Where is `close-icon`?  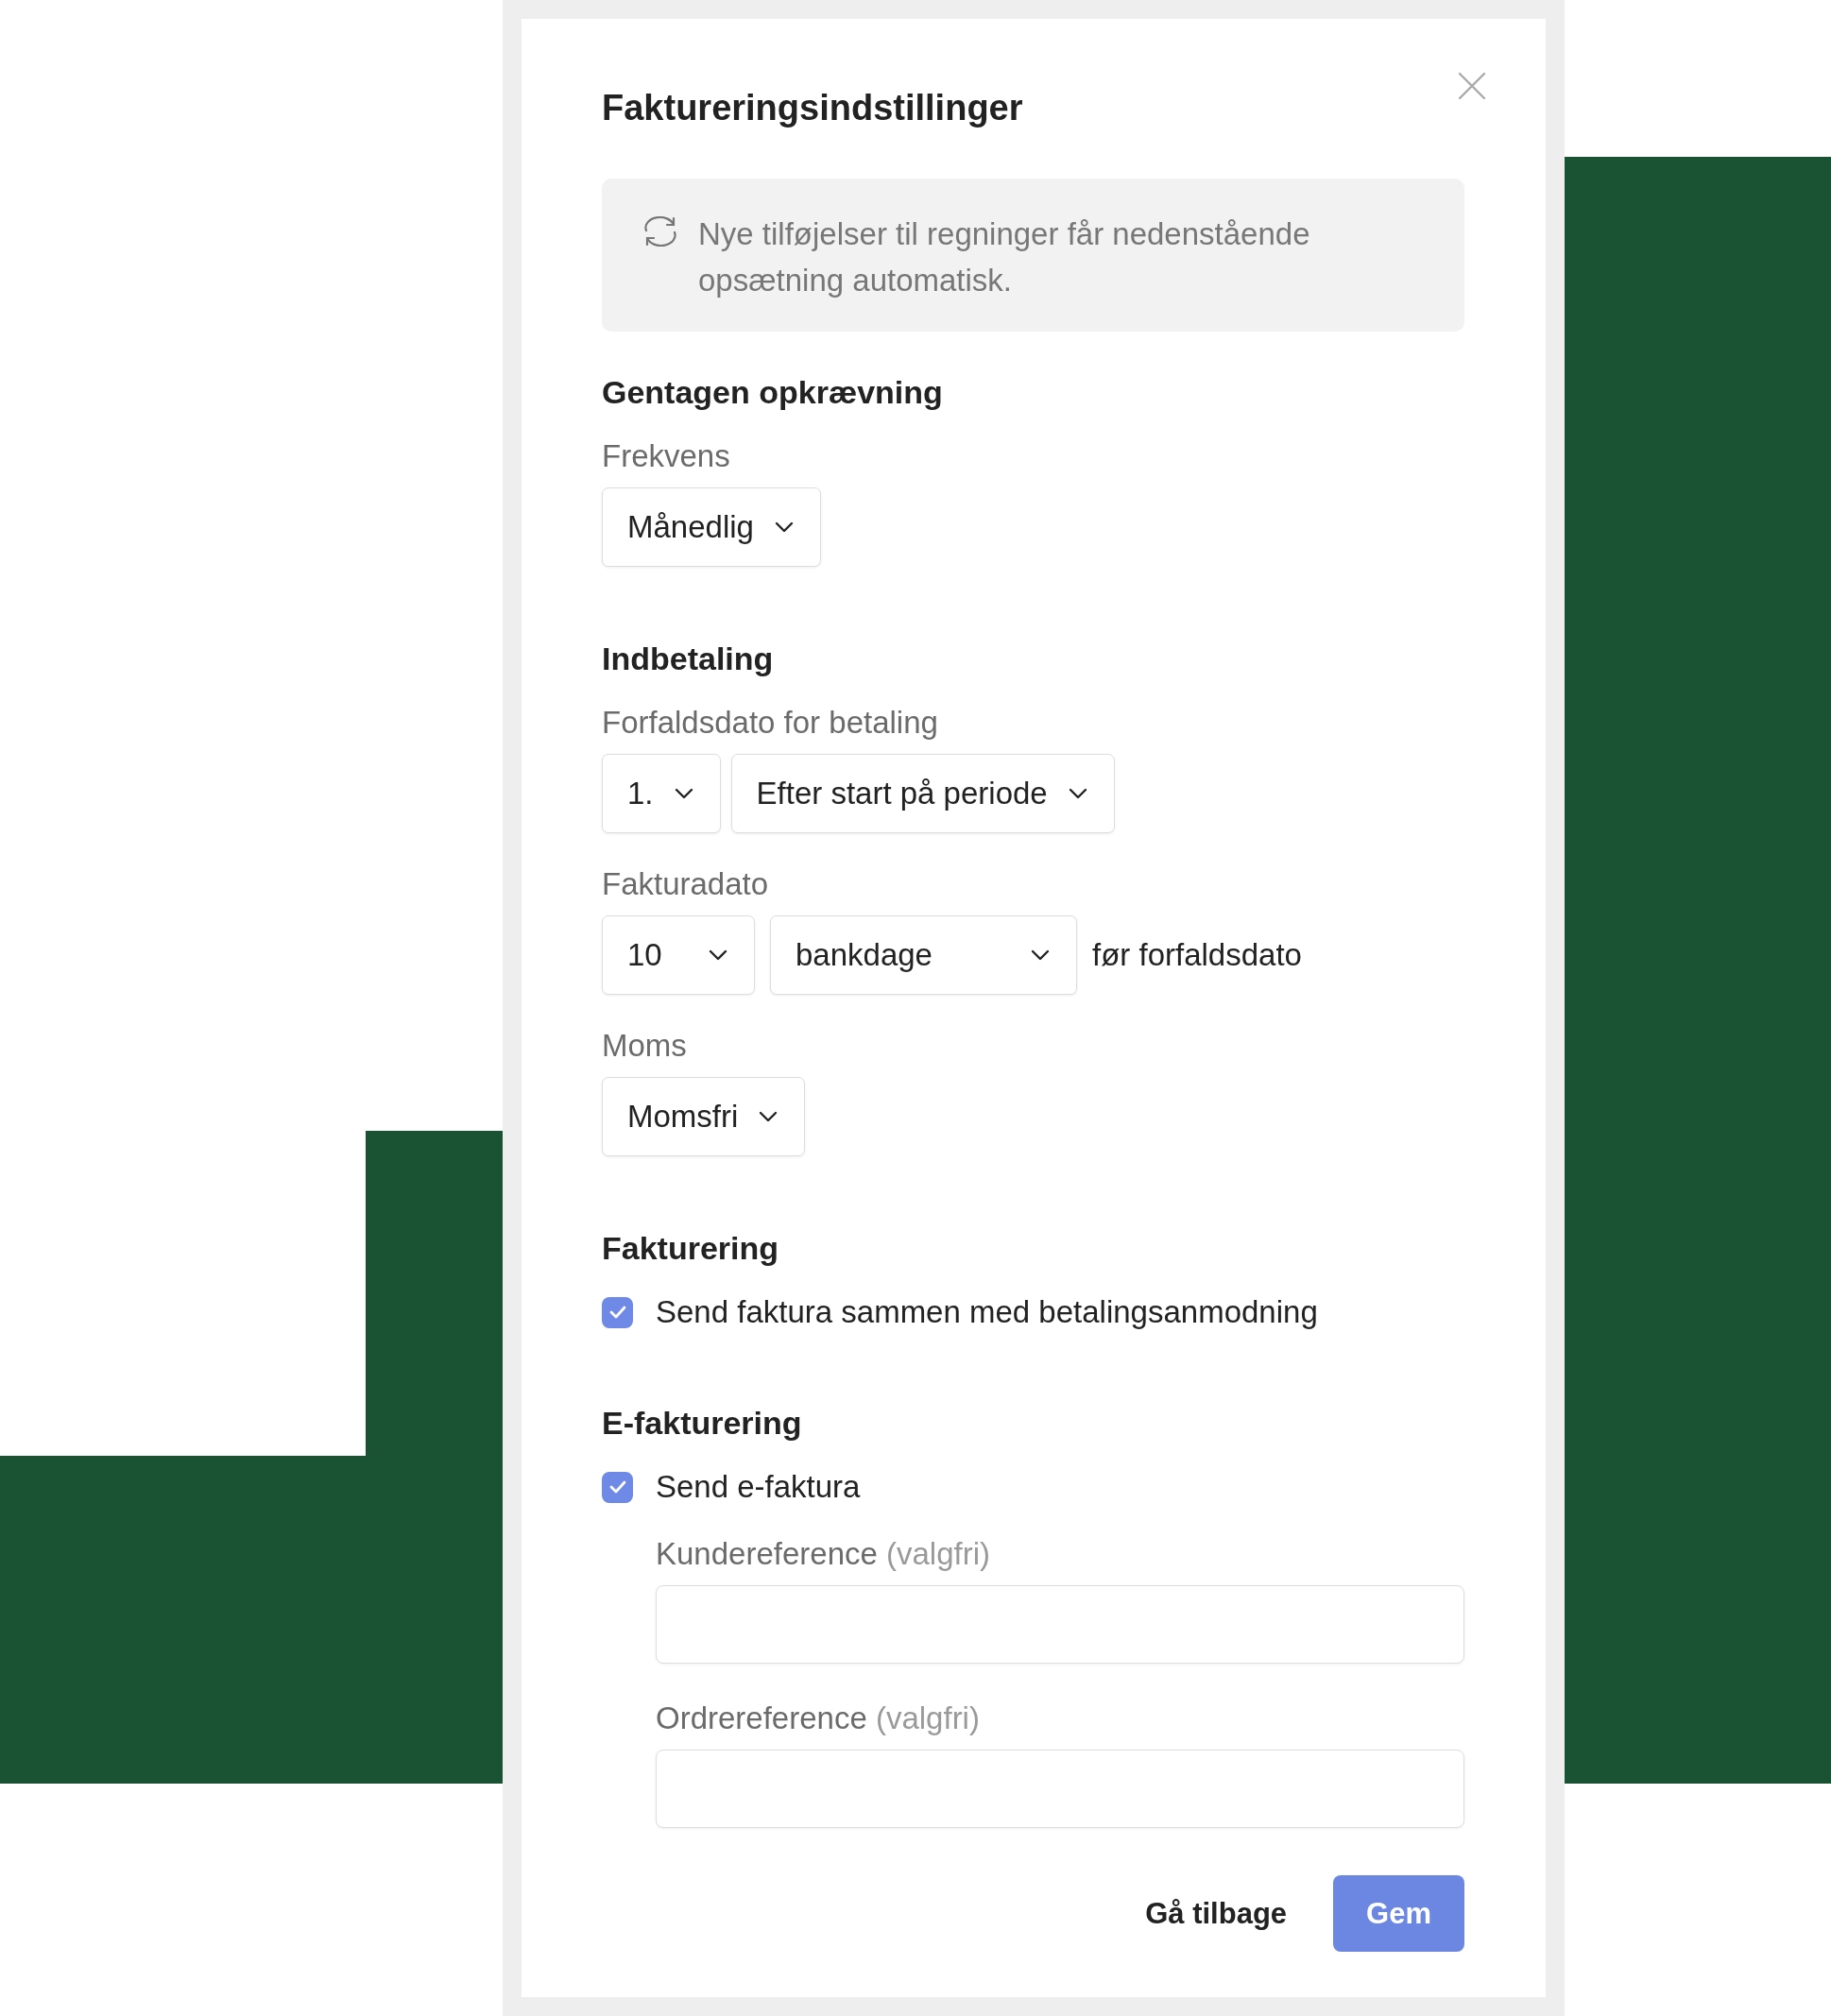
close-icon is located at coordinates (1472, 86).